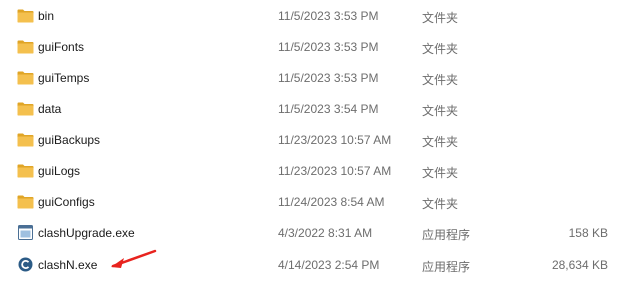  Describe the element at coordinates (329, 265) in the screenshot. I see `file-date-modified: 4/14/2023 2:54 PM` at that location.